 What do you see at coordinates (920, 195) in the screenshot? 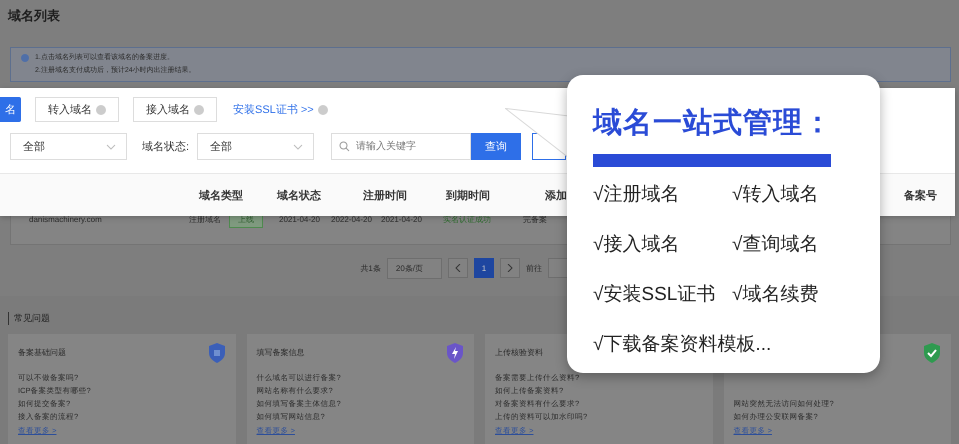
I see `column-header: 备案号` at bounding box center [920, 195].